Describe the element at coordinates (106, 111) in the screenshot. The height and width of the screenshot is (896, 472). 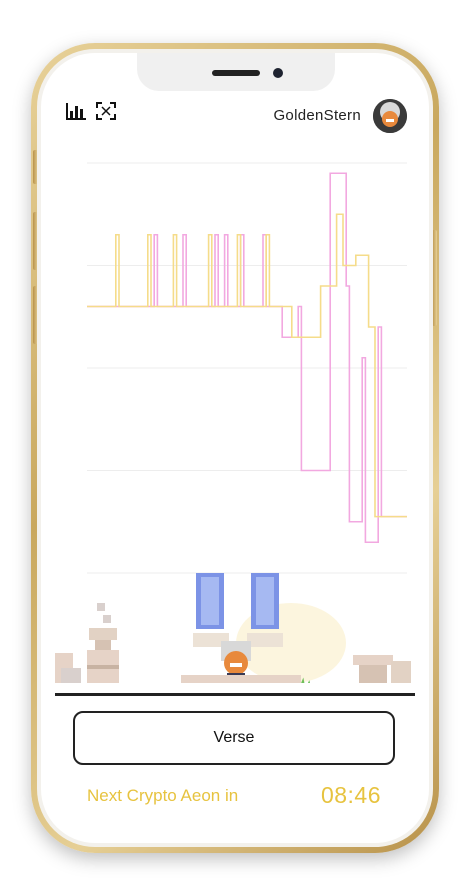
I see `fullscreen-icon` at that location.